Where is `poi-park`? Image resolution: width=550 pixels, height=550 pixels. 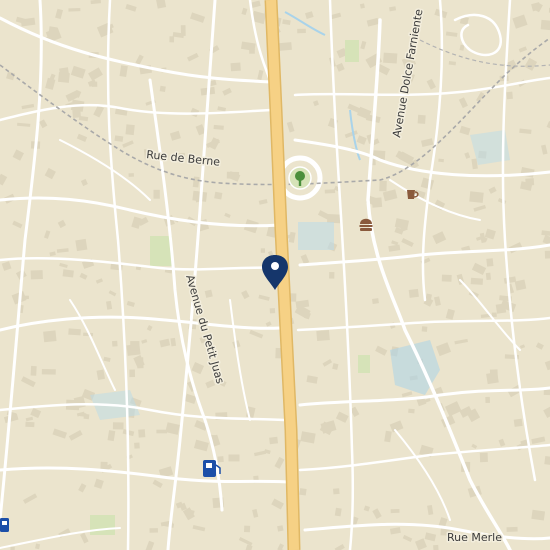
poi-park is located at coordinates (300, 178).